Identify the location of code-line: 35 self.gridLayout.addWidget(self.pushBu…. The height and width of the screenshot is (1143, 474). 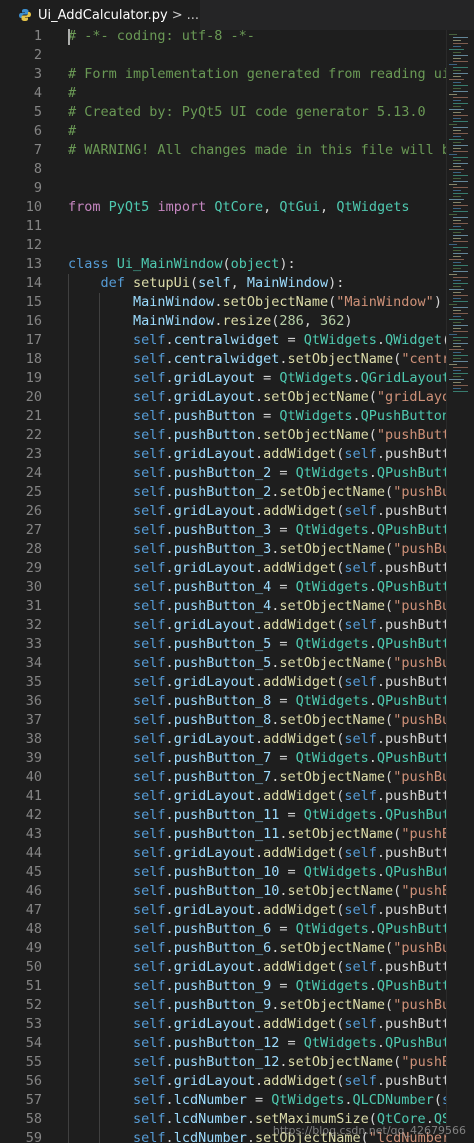
(237, 682).